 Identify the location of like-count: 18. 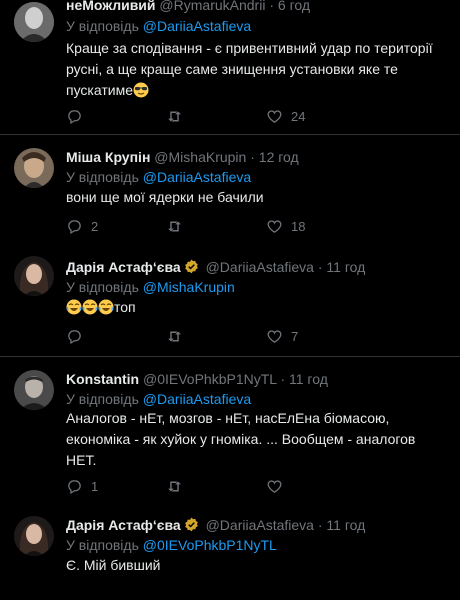
(298, 226).